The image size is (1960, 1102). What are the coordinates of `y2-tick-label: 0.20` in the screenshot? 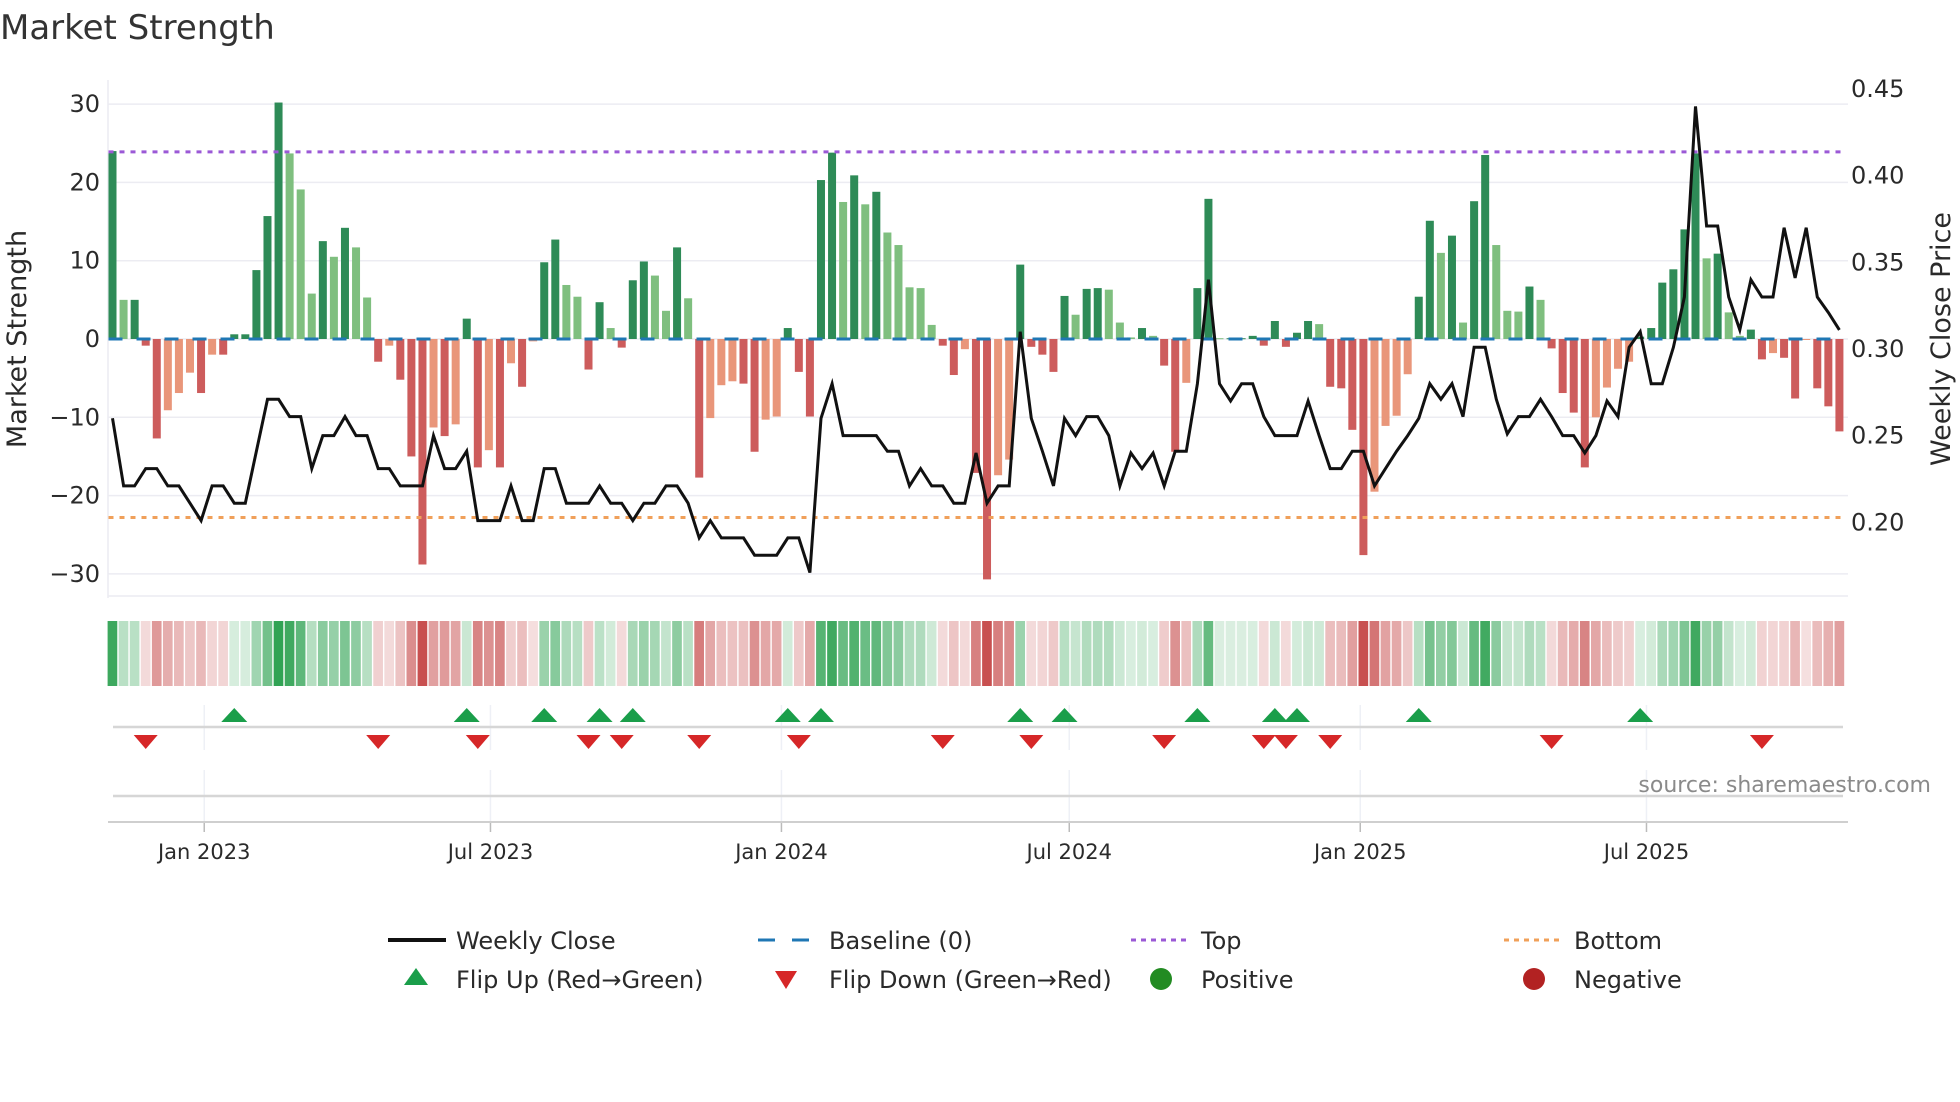 It's located at (1877, 522).